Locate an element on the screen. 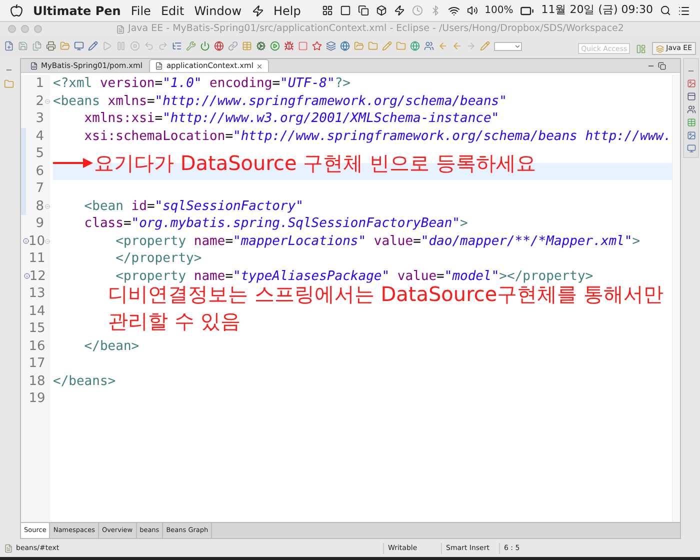 This screenshot has width=700, height=560. code-line: </bean> is located at coordinates (111, 346).